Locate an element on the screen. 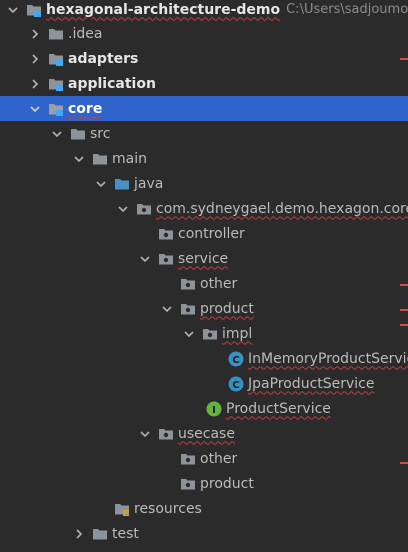 The height and width of the screenshot is (552, 408). class-label-jpa: JpaProductService is located at coordinates (311, 383).